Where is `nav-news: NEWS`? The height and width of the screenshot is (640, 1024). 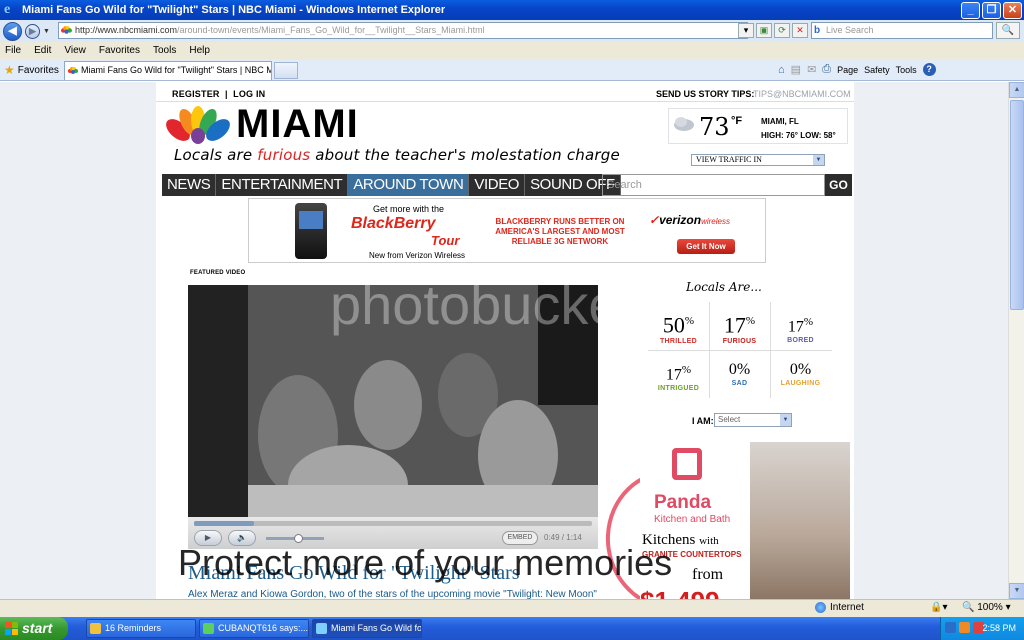
nav-news: NEWS is located at coordinates (189, 185).